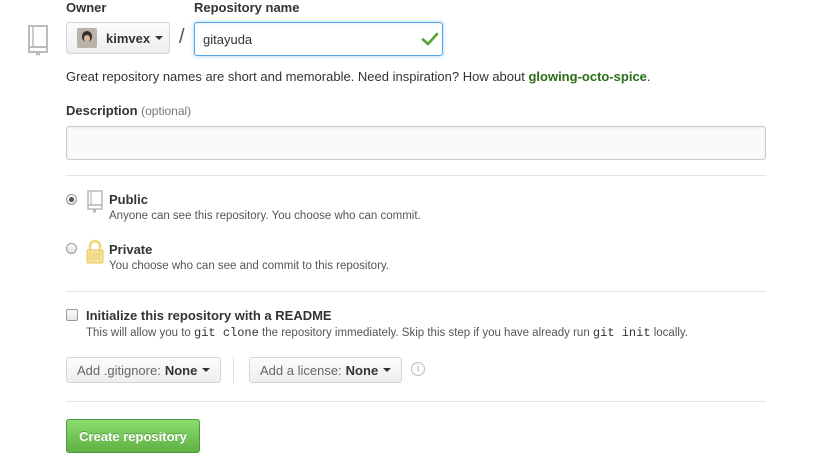 Image resolution: width=823 pixels, height=475 pixels. Describe the element at coordinates (209, 315) in the screenshot. I see `readme-title: Initialize this repository with a README` at that location.